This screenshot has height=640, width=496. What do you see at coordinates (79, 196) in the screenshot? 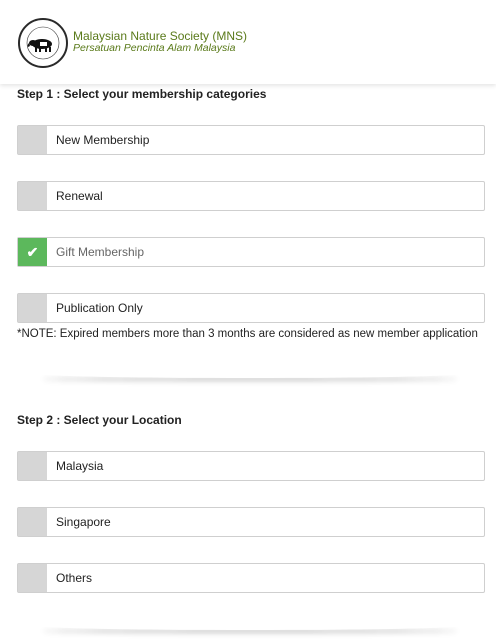
I see `option-label: Renewal` at bounding box center [79, 196].